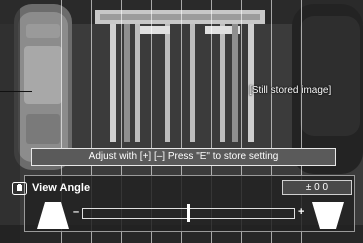 This screenshot has height=243, width=363. I want to click on plus-label: +, so click(301, 212).